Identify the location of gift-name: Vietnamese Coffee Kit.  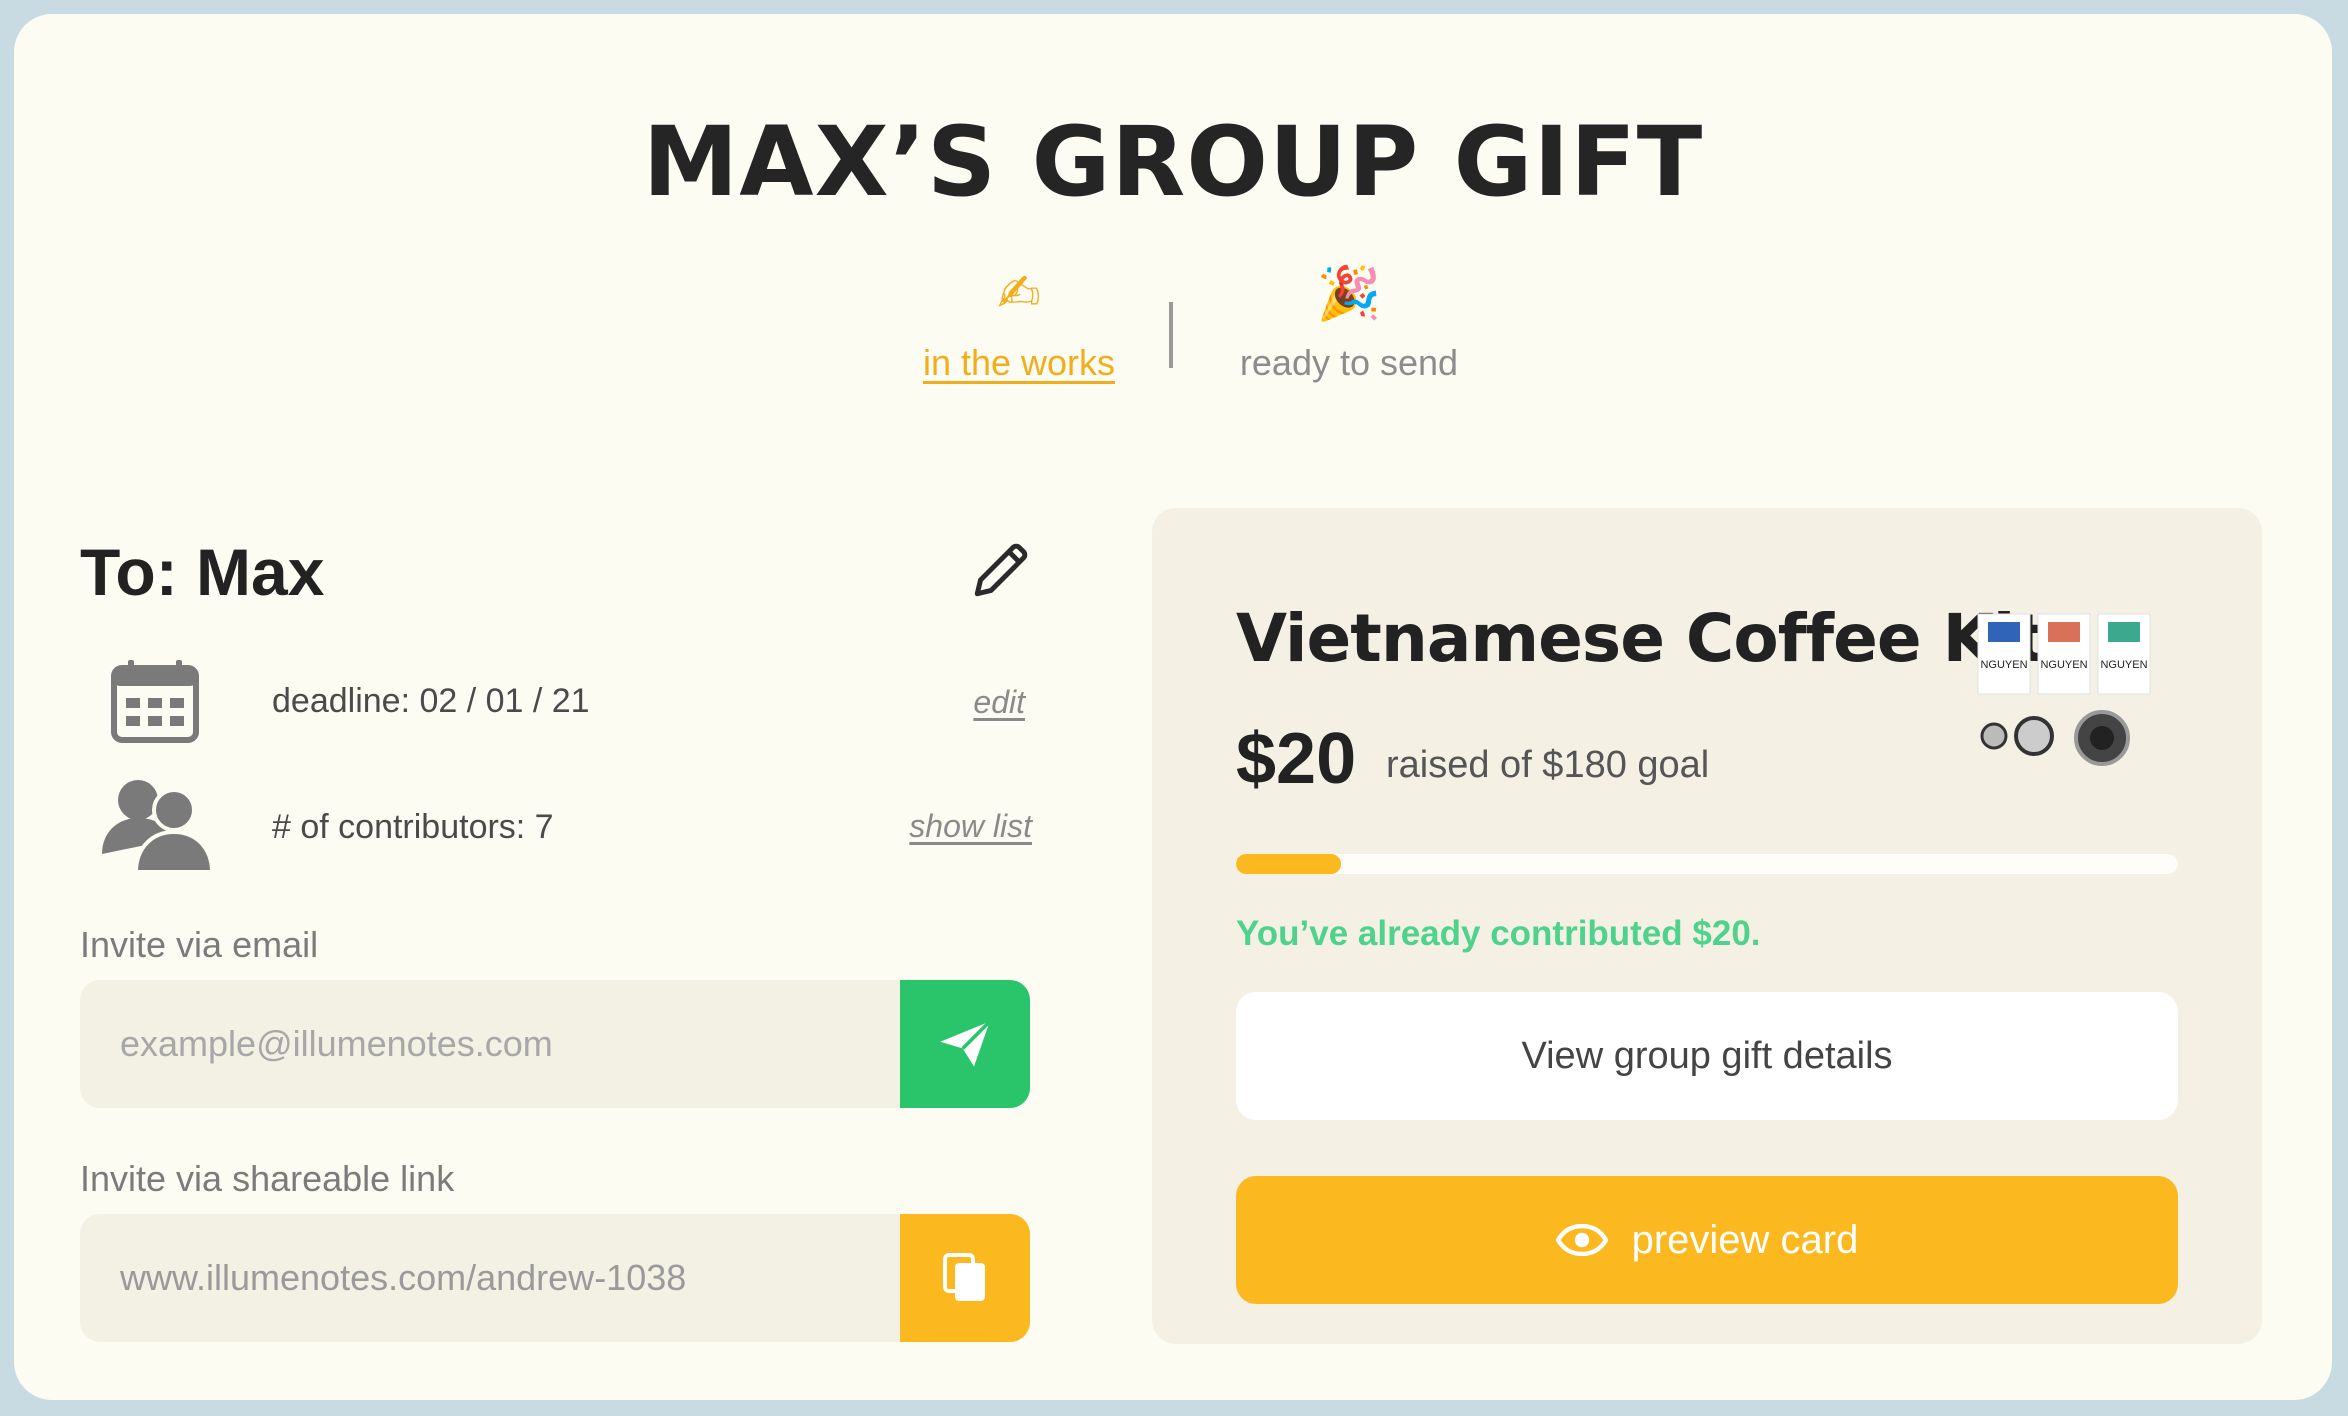
(1641, 638).